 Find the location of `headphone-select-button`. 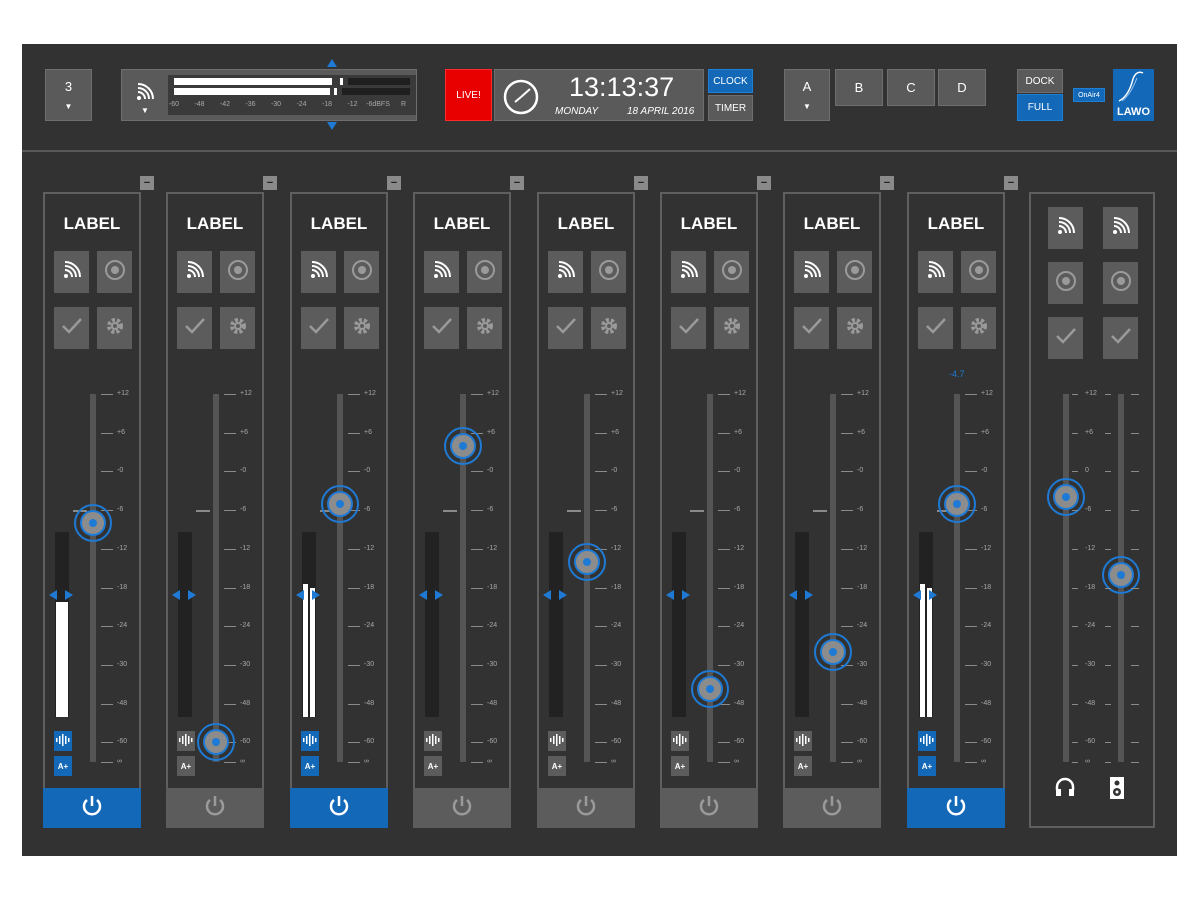

headphone-select-button is located at coordinates (1065, 338).